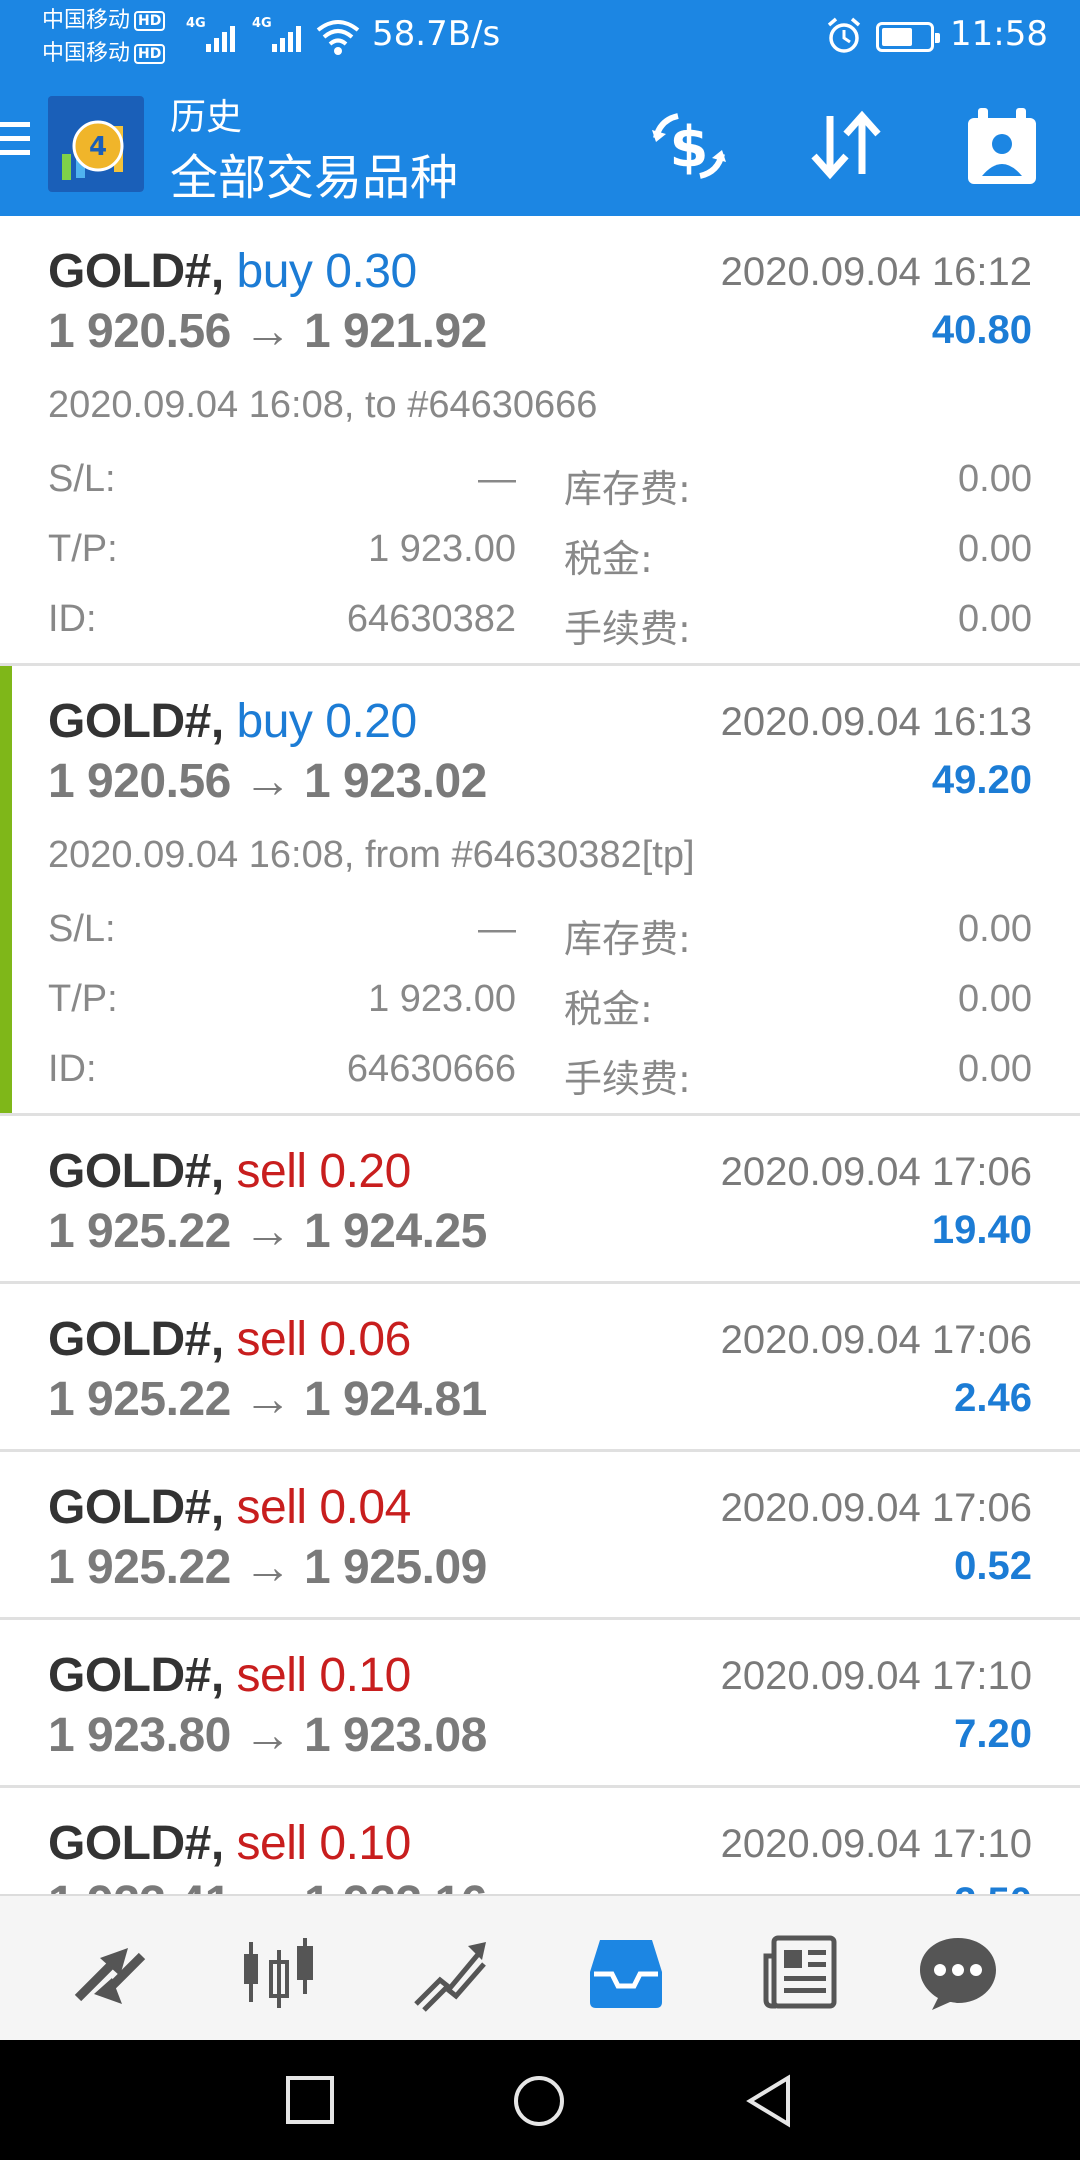 The width and height of the screenshot is (1080, 2160). Describe the element at coordinates (908, 37) in the screenshot. I see `battery-icon` at that location.